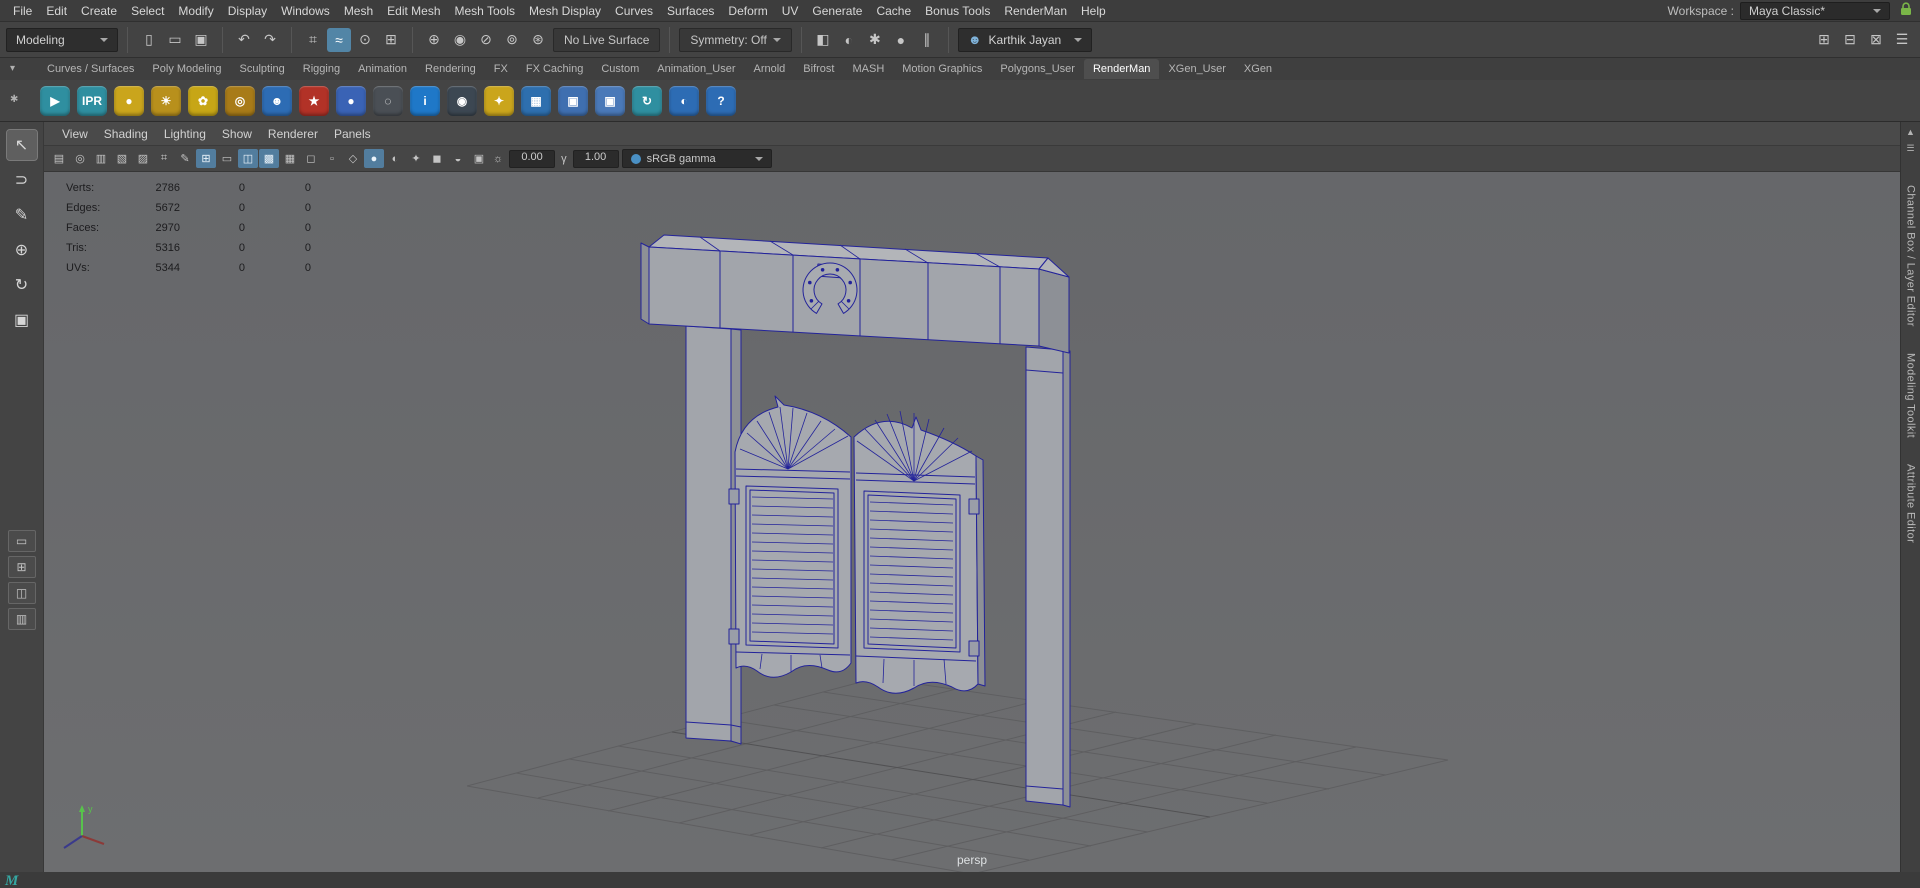 This screenshot has height=888, width=1920. What do you see at coordinates (634, 11) in the screenshot?
I see `menu-item: Curves` at bounding box center [634, 11].